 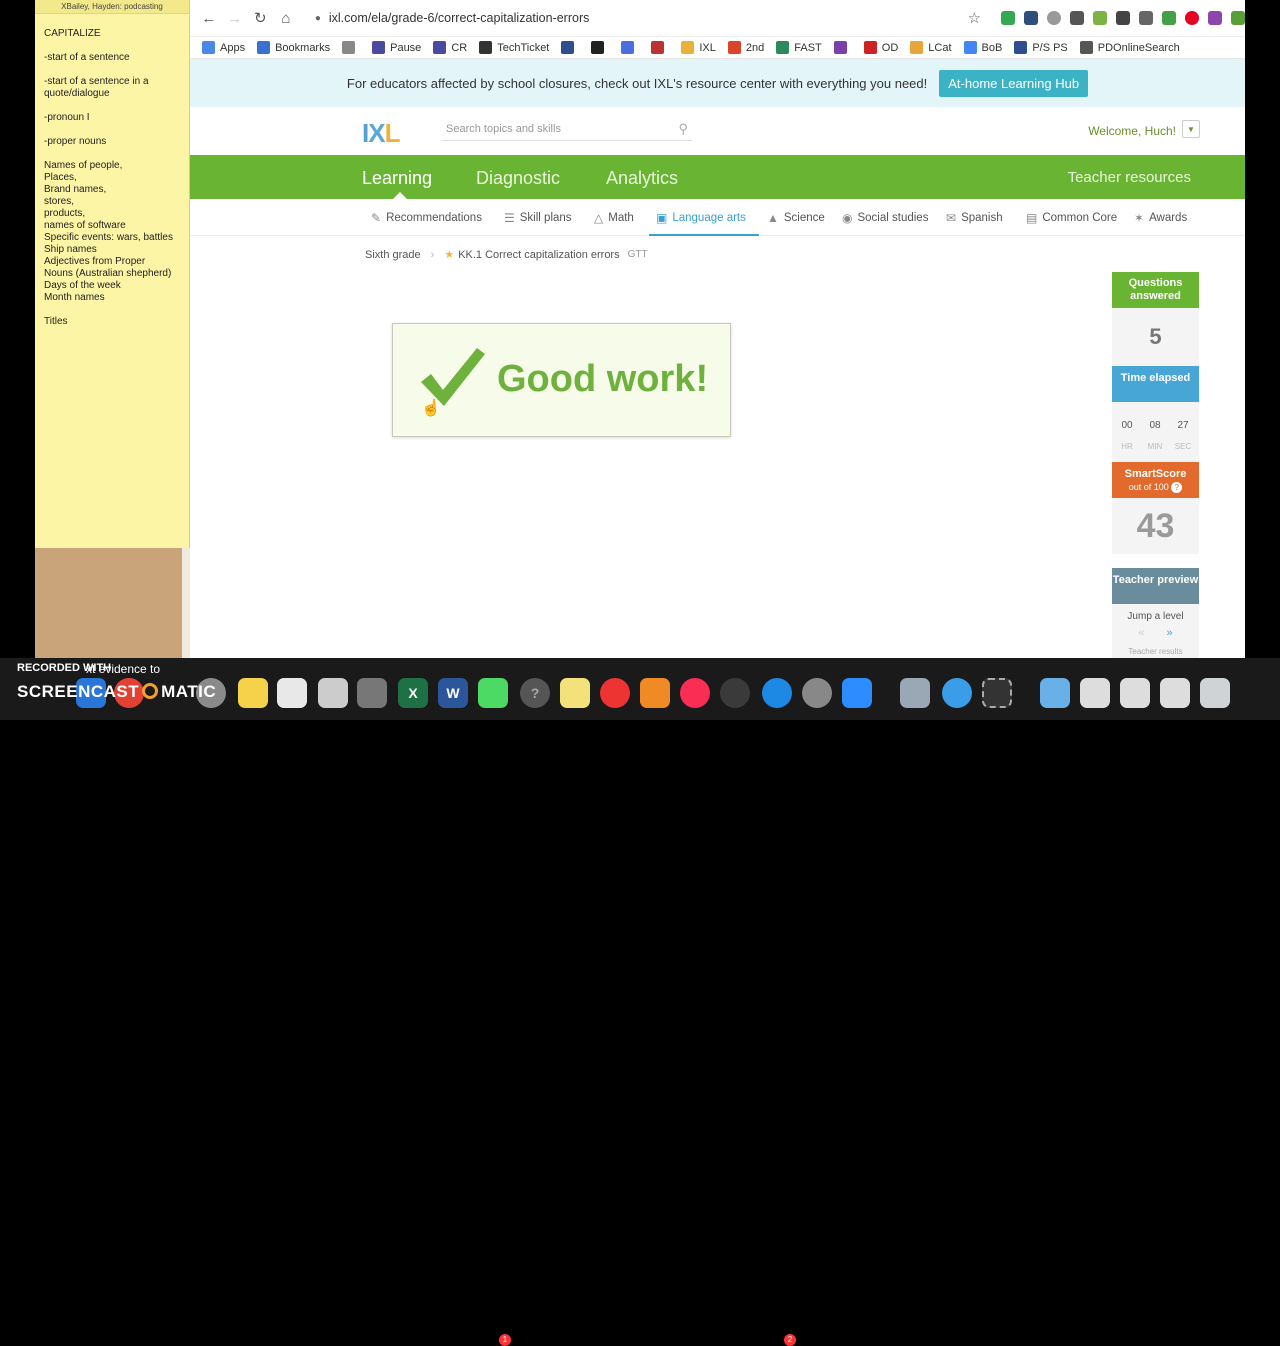 I want to click on sticky-line: Places,, so click(x=60, y=177).